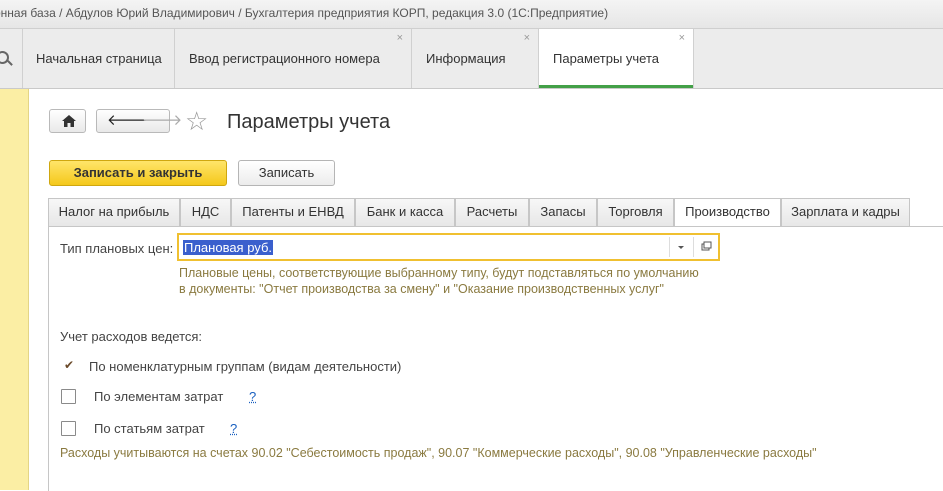  I want to click on save-and-close-button: Записать и закрыть, so click(138, 173).